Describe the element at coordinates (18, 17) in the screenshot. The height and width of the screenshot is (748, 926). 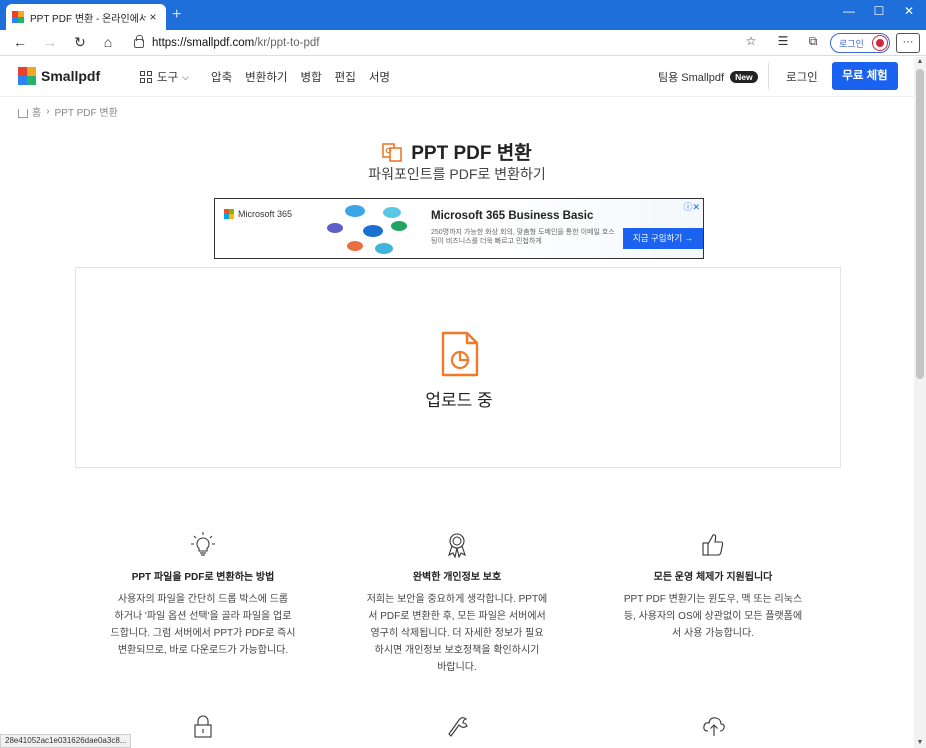
I see `smallpdf-favicon` at that location.